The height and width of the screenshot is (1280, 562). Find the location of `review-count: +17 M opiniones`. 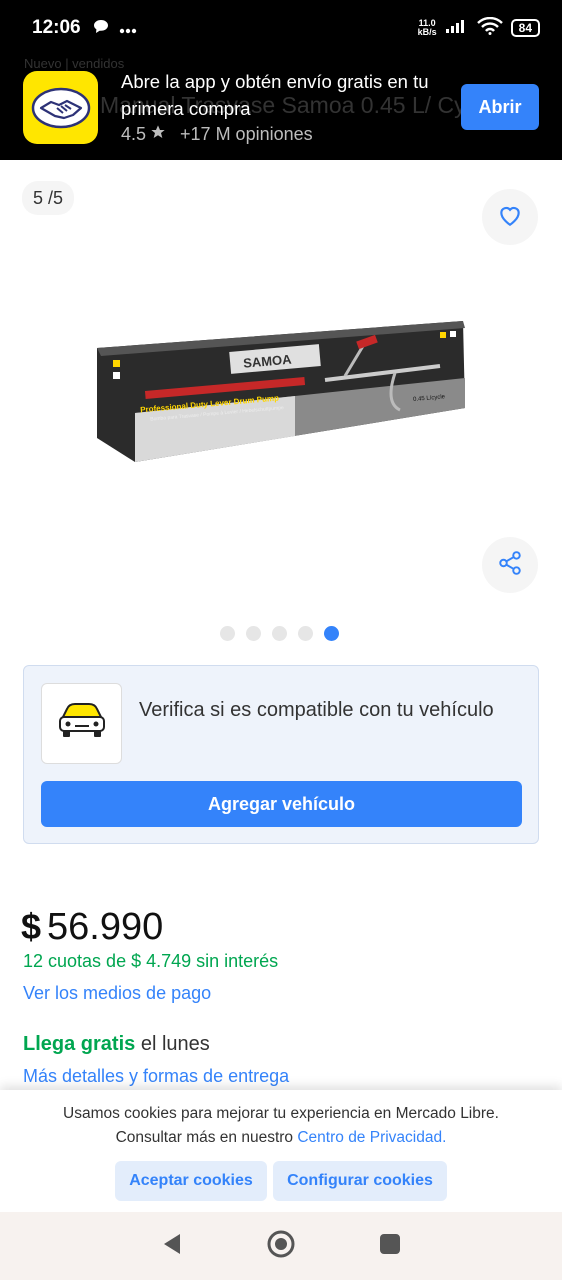

review-count: +17 M opiniones is located at coordinates (246, 134).